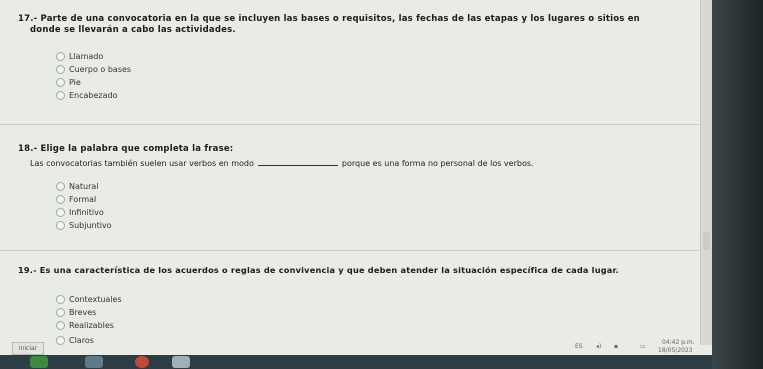 This screenshot has width=763, height=369. Describe the element at coordinates (297, 165) in the screenshot. I see `answer-blank` at that location.